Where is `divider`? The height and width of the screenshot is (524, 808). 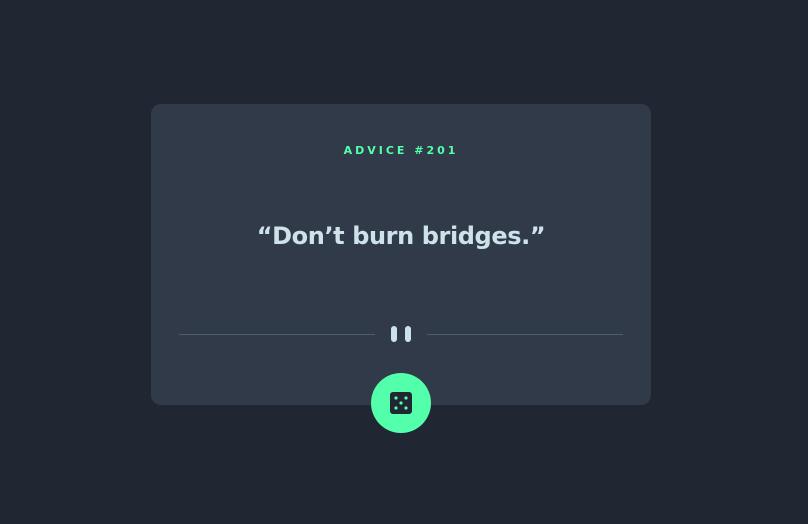 divider is located at coordinates (401, 334).